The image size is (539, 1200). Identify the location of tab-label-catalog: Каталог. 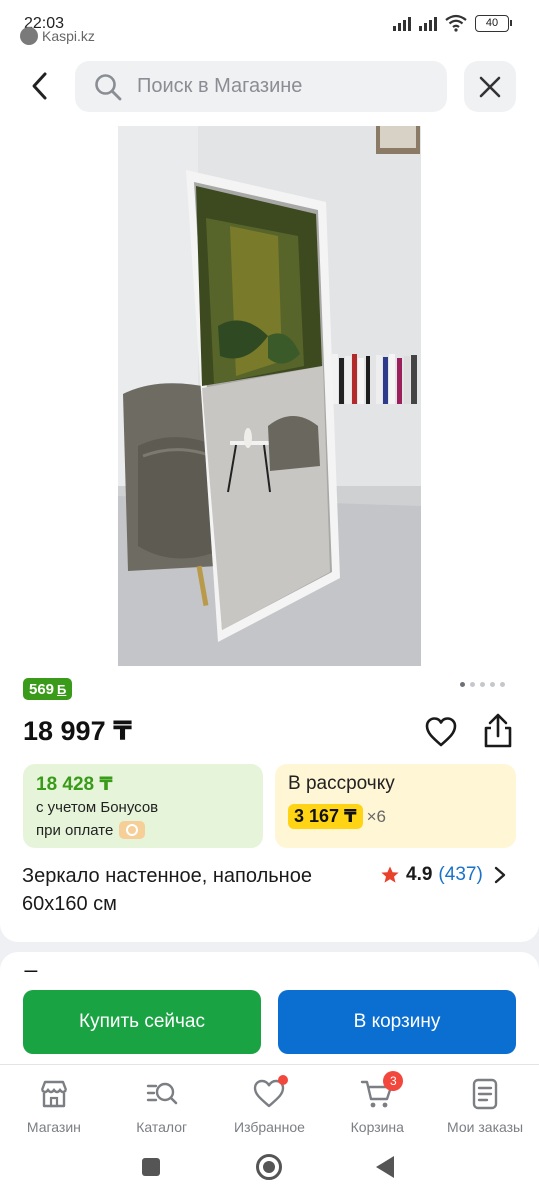
(162, 1127).